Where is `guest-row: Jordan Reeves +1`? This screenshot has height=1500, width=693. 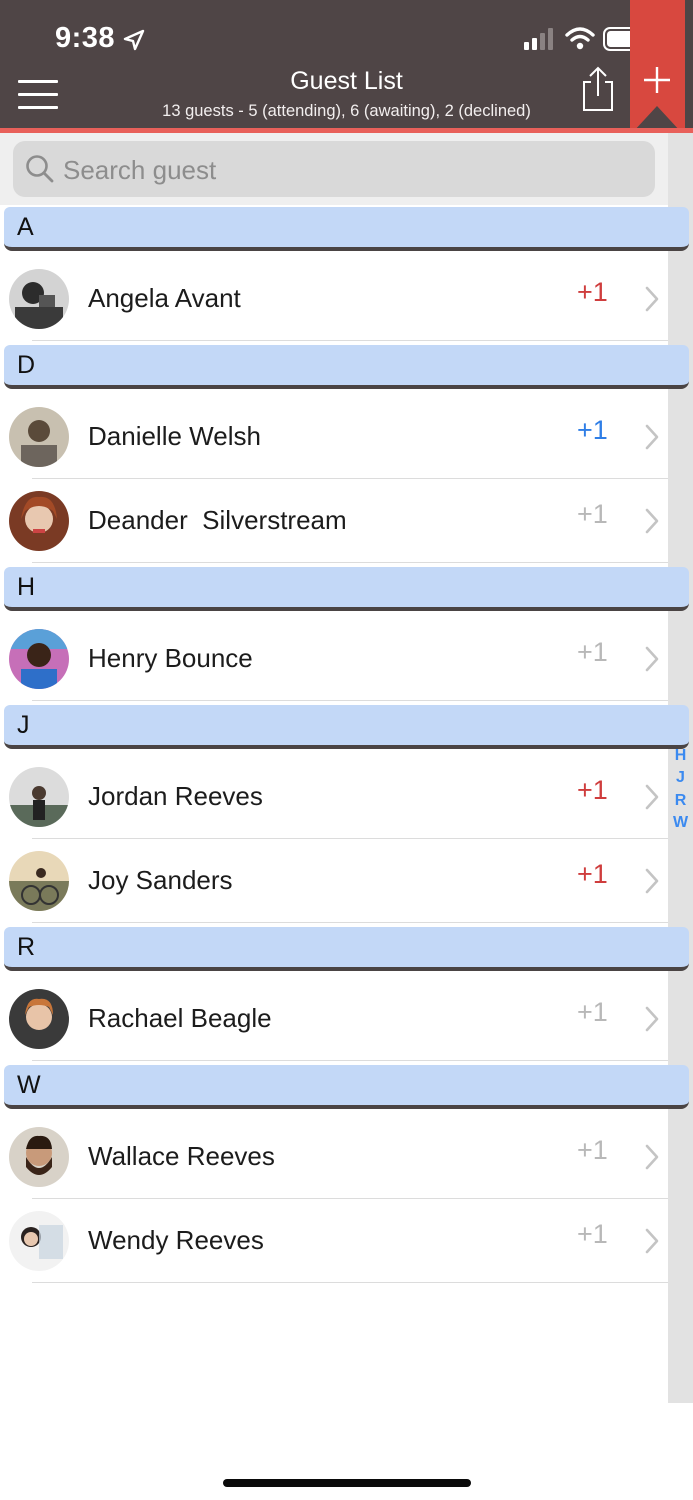
guest-row: Jordan Reeves +1 is located at coordinates (334, 797).